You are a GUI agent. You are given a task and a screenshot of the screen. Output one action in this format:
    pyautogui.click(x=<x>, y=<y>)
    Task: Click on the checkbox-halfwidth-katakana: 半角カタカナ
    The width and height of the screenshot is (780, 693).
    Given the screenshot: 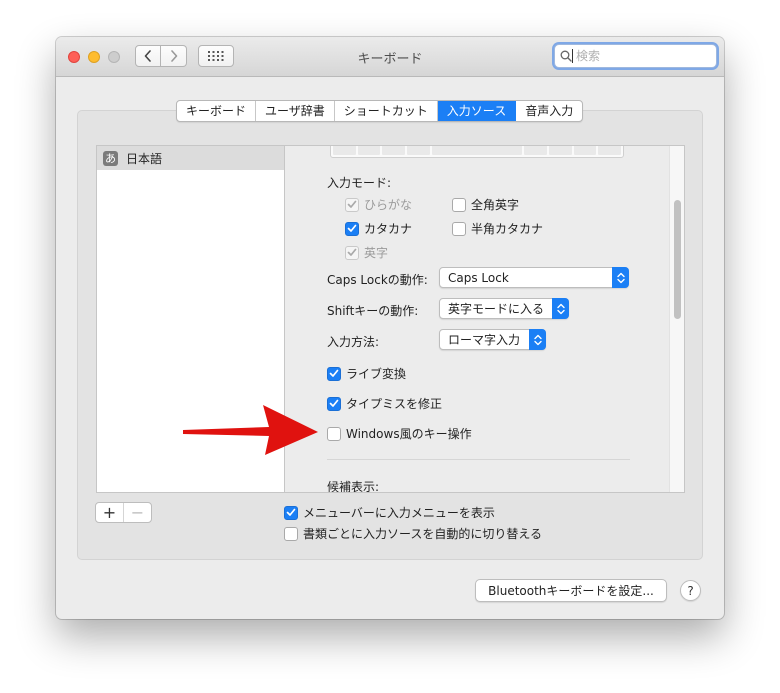 What is the action you would take?
    pyautogui.click(x=497, y=228)
    